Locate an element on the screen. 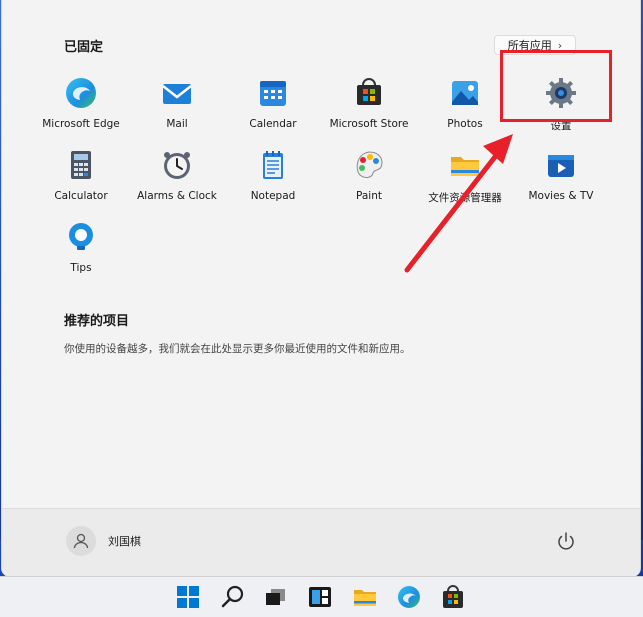 The height and width of the screenshot is (617, 643). pinned-app-mail: Mail is located at coordinates (177, 101).